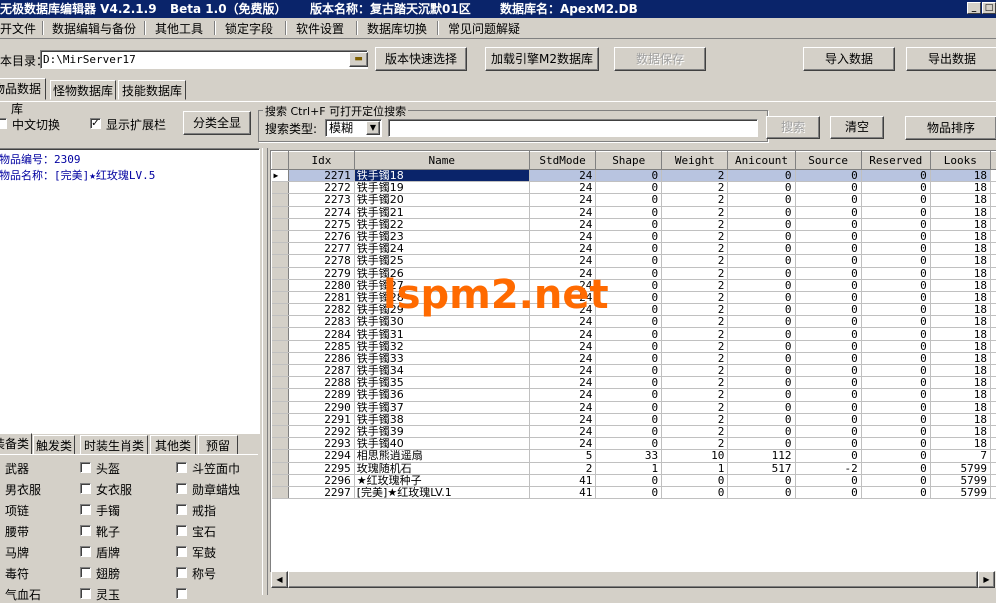 This screenshot has width=996, height=603. I want to click on table-row: 2293铁手镯40240200018, so click(634, 444).